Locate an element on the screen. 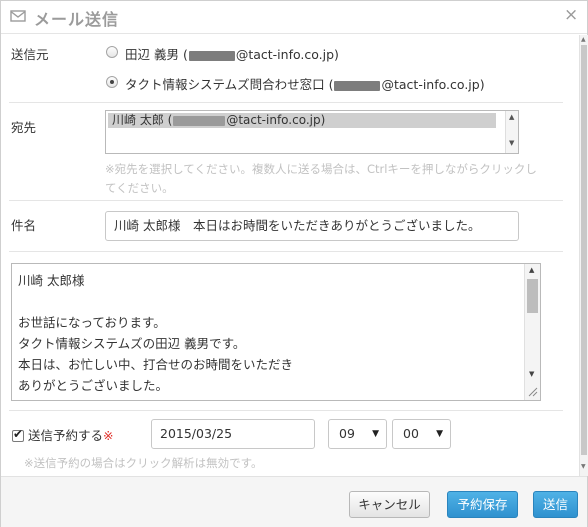  dialog-scrollbar: ▲ ▼ is located at coordinates (583, 255).